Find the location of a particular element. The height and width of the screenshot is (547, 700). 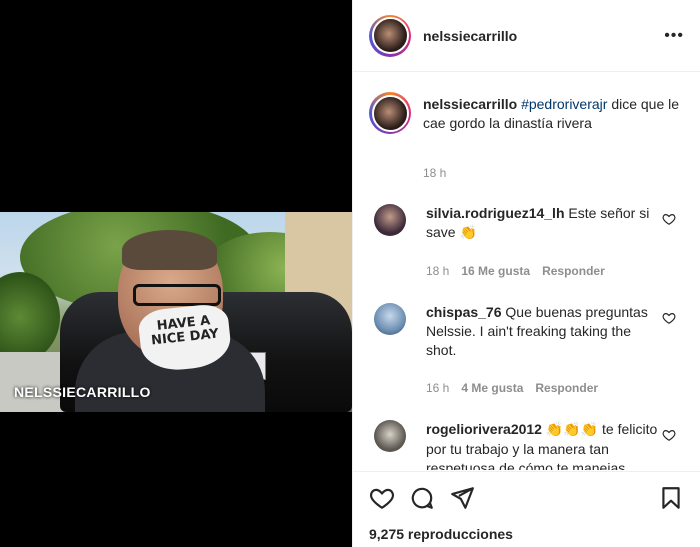

comment-likes: 16 Me gusta is located at coordinates (495, 271).